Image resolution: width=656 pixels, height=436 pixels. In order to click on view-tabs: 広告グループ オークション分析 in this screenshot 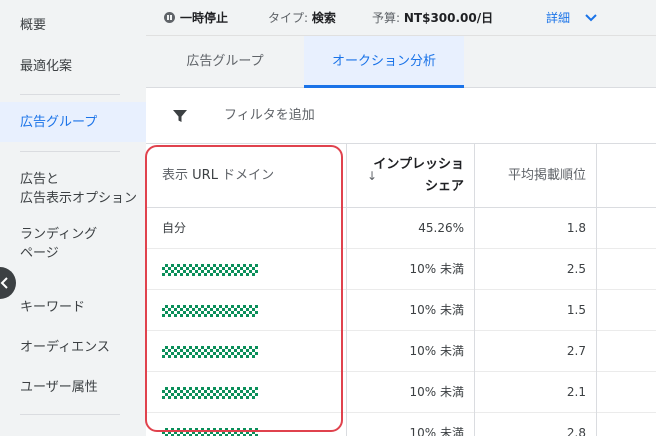, I will do `click(401, 62)`.